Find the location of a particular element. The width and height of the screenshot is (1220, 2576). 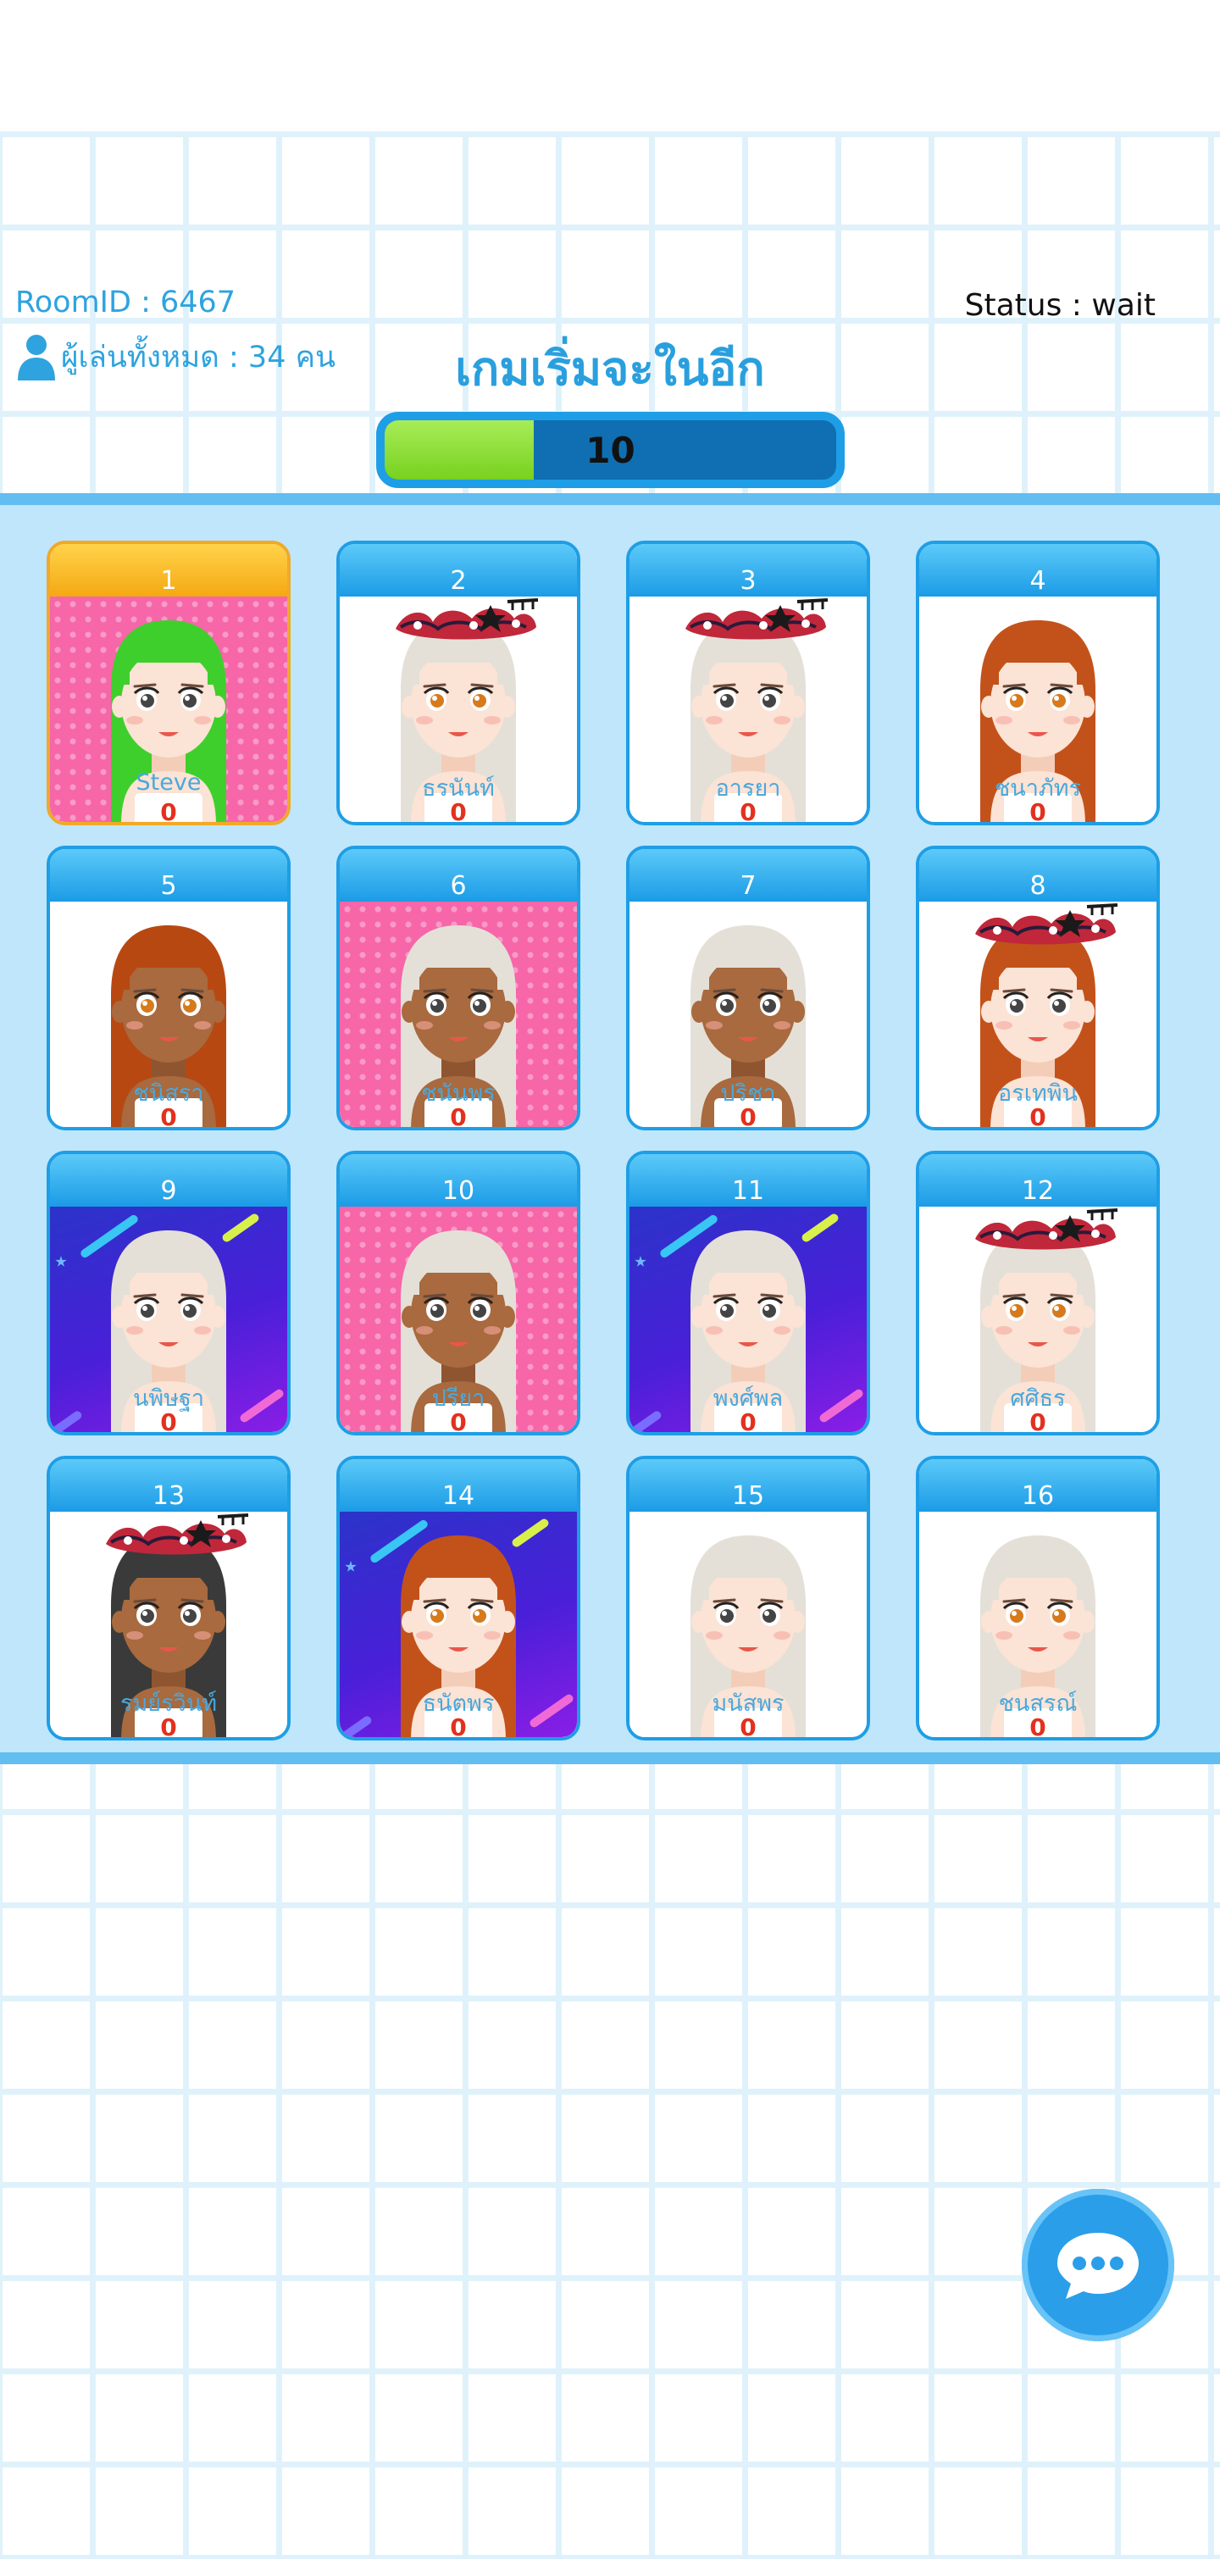

player-card: 4 ชนาภัทร 0 is located at coordinates (1038, 683).